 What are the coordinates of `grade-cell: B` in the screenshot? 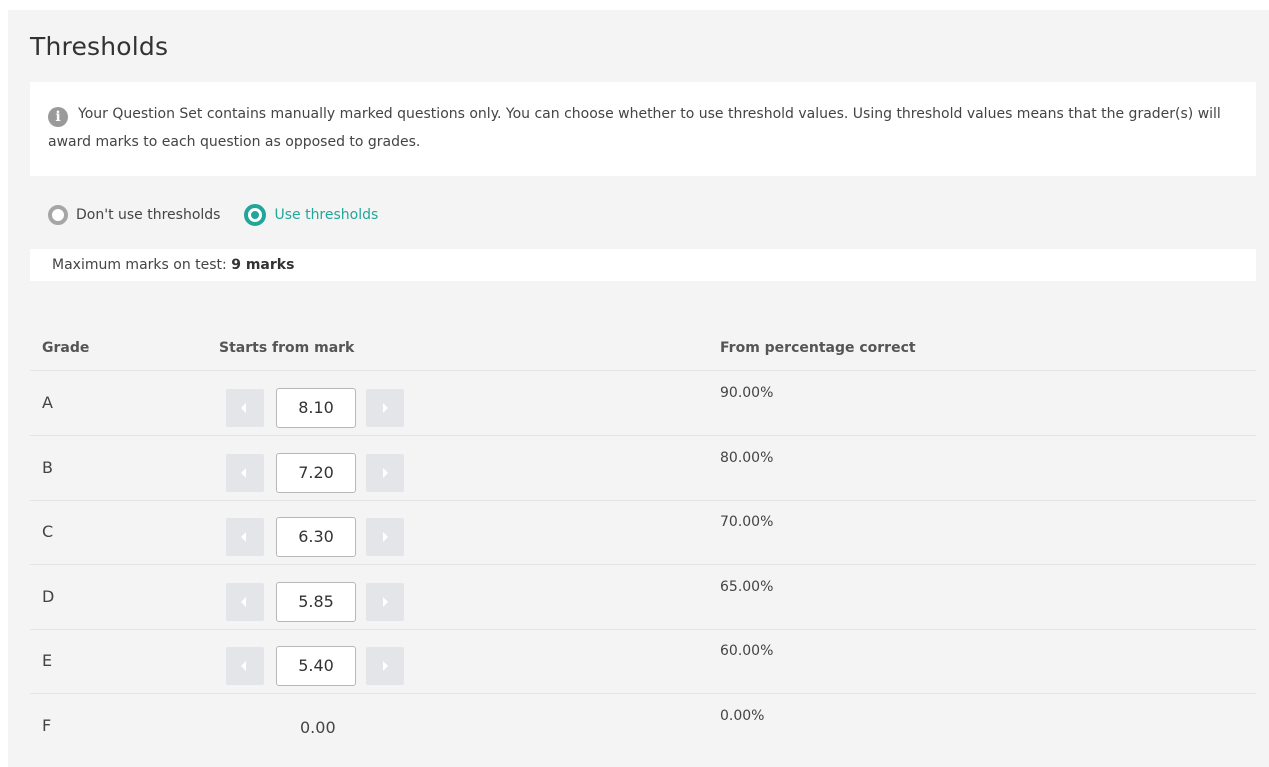 It's located at (47, 467).